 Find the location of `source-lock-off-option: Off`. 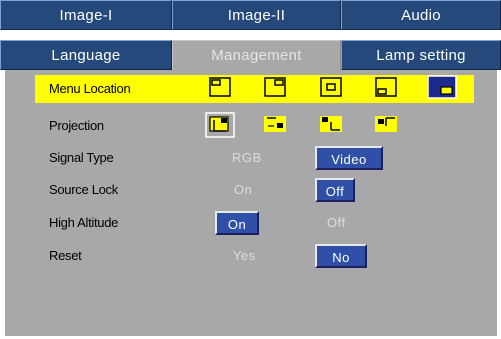

source-lock-off-option: Off is located at coordinates (335, 190).